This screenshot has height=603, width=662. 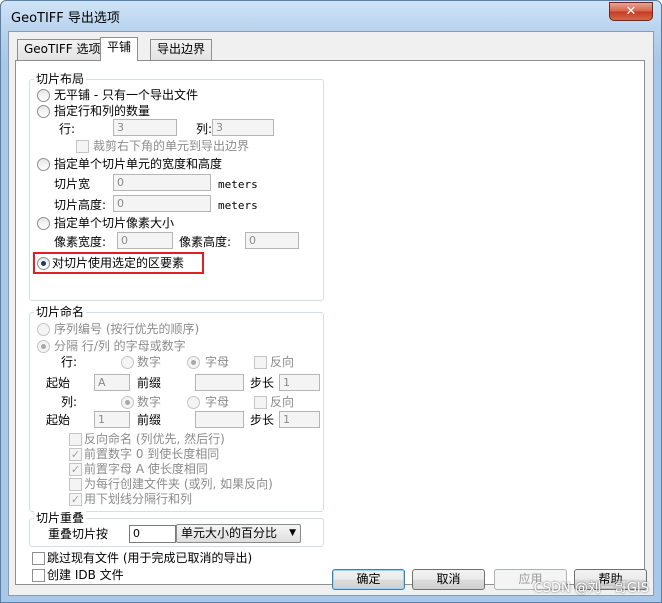 What do you see at coordinates (69, 362) in the screenshot?
I see `row-naming-label: 行:` at bounding box center [69, 362].